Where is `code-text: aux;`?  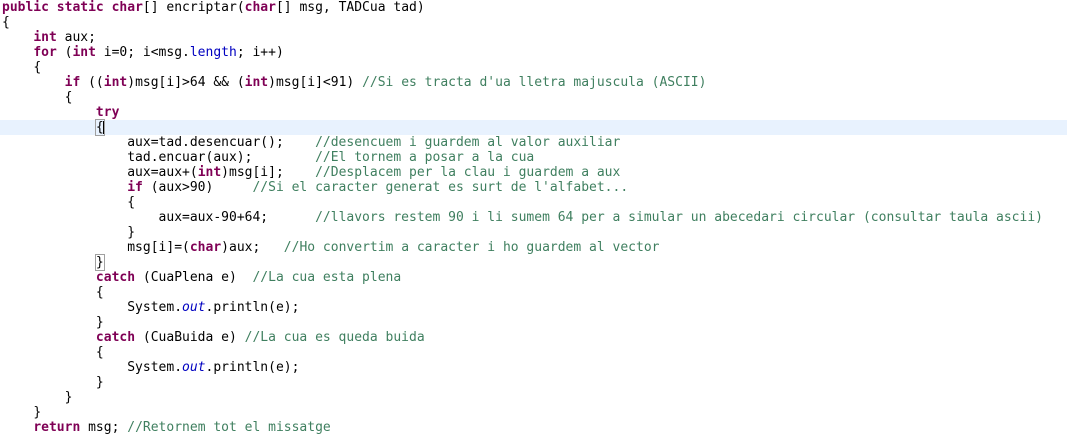 code-text: aux; is located at coordinates (76, 37).